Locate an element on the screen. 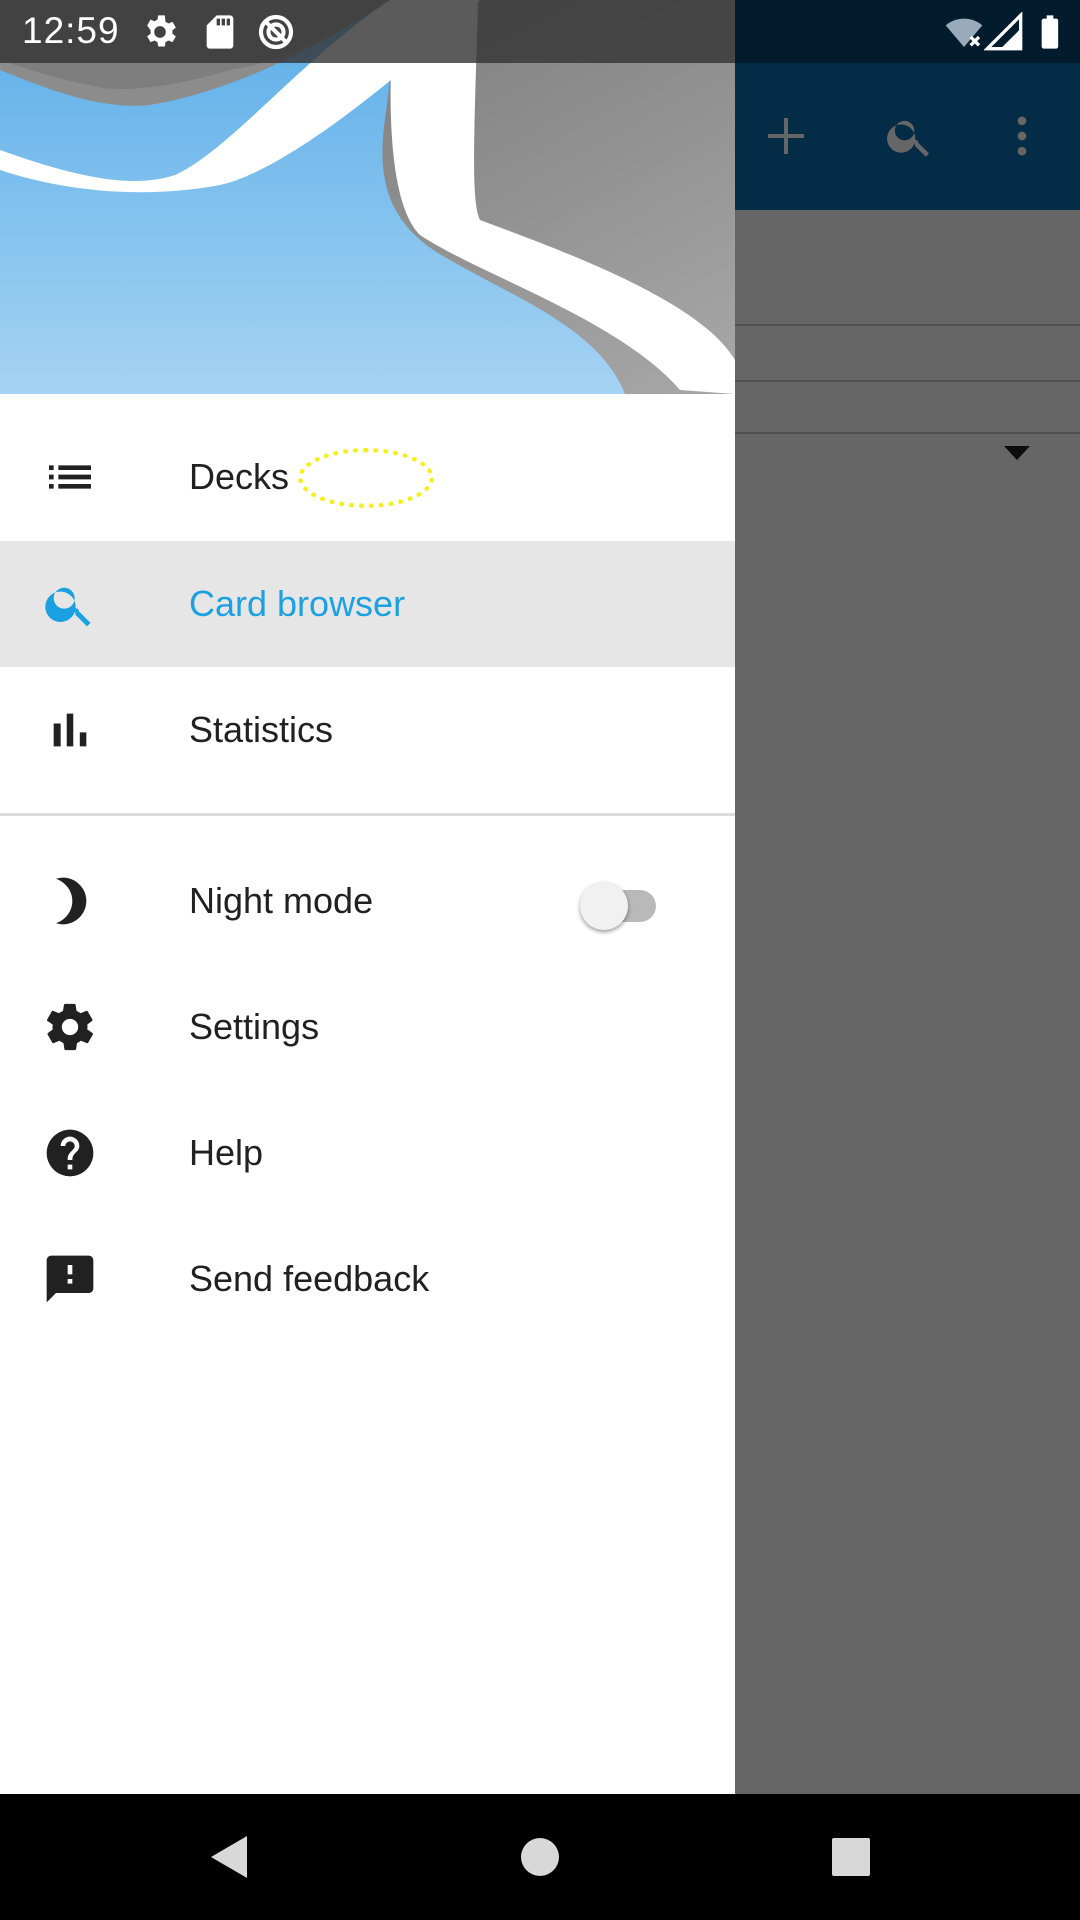 Image resolution: width=1080 pixels, height=1920 pixels. drawer-item-label: Statistics is located at coordinates (261, 729).